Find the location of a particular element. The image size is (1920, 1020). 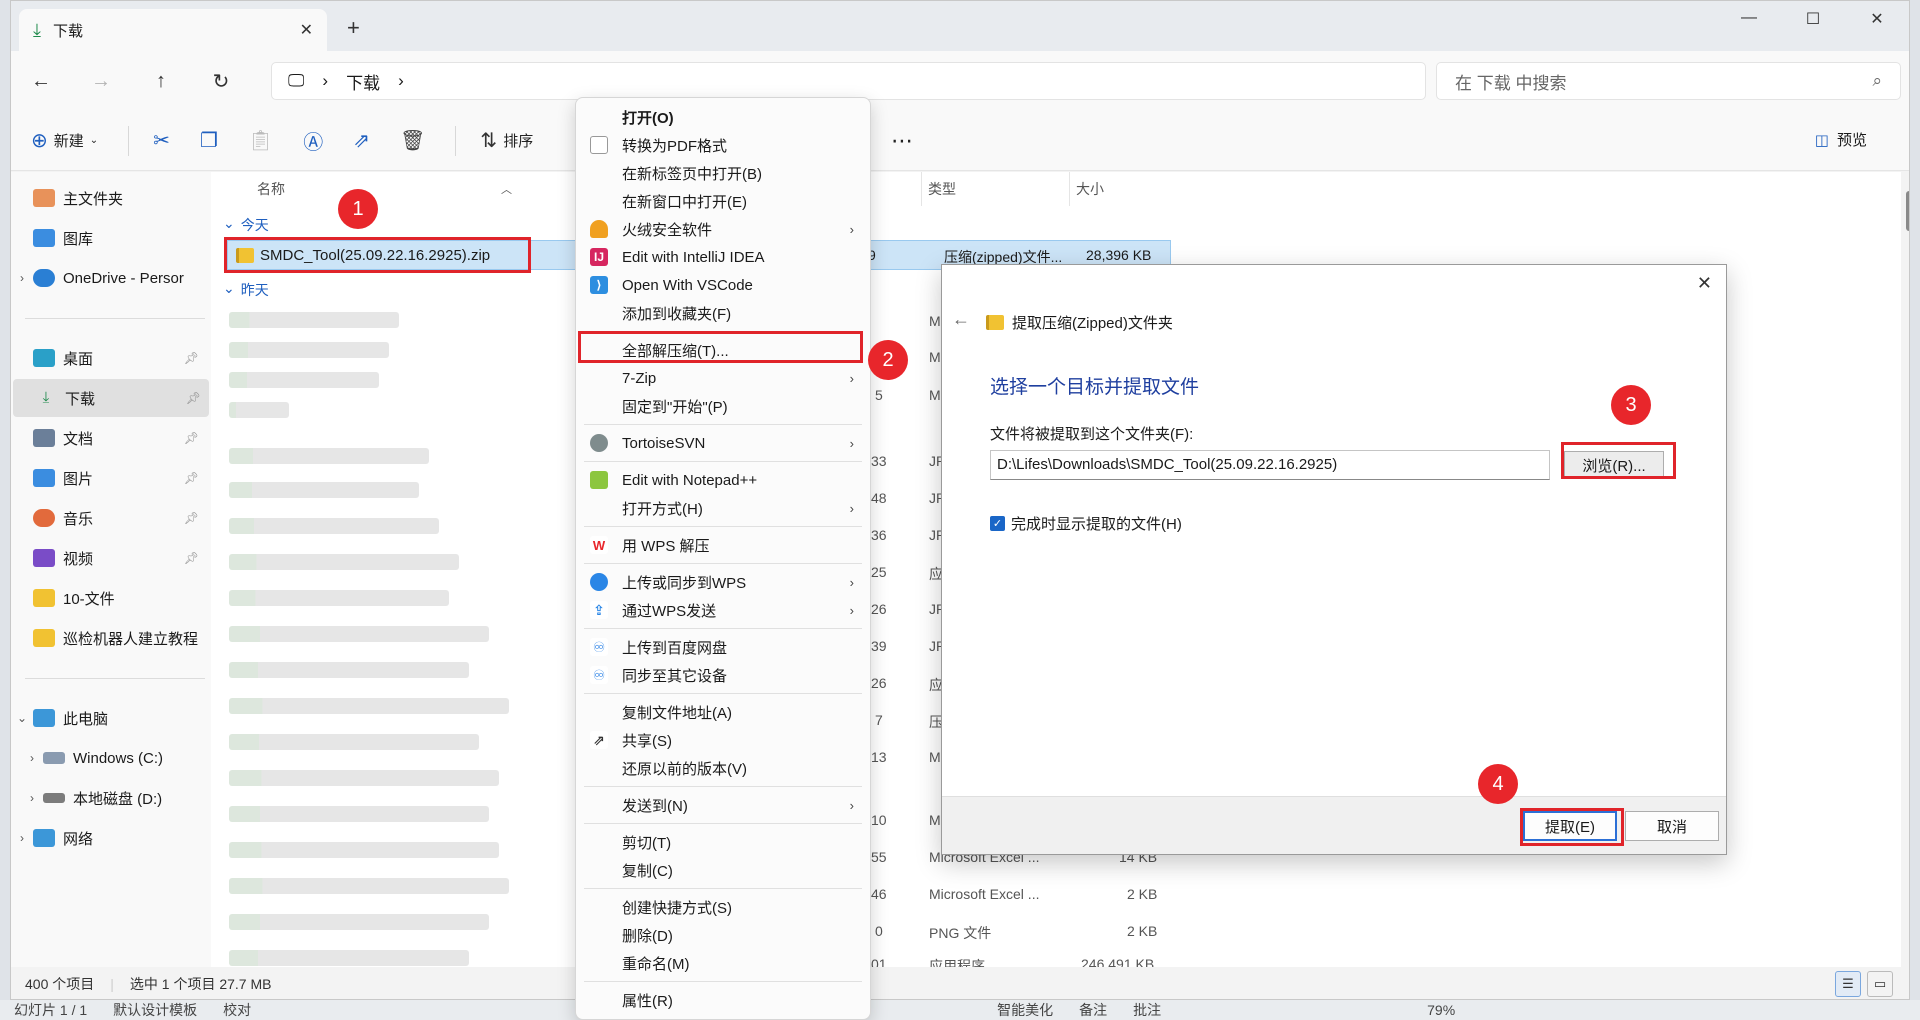

menu-item-intellij: IJ Edit with IntelliJ IDEA is located at coordinates (723, 257).